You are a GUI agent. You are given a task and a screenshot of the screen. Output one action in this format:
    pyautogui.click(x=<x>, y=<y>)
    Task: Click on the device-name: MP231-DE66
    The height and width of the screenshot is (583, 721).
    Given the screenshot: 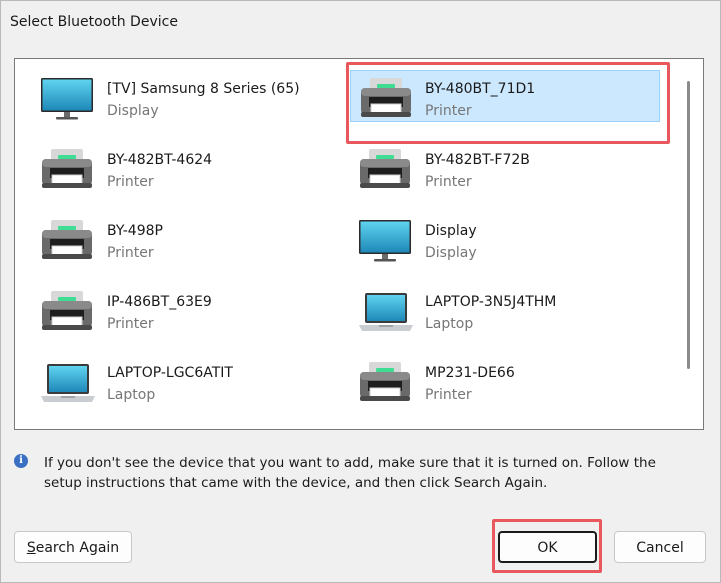 What is the action you would take?
    pyautogui.click(x=470, y=373)
    